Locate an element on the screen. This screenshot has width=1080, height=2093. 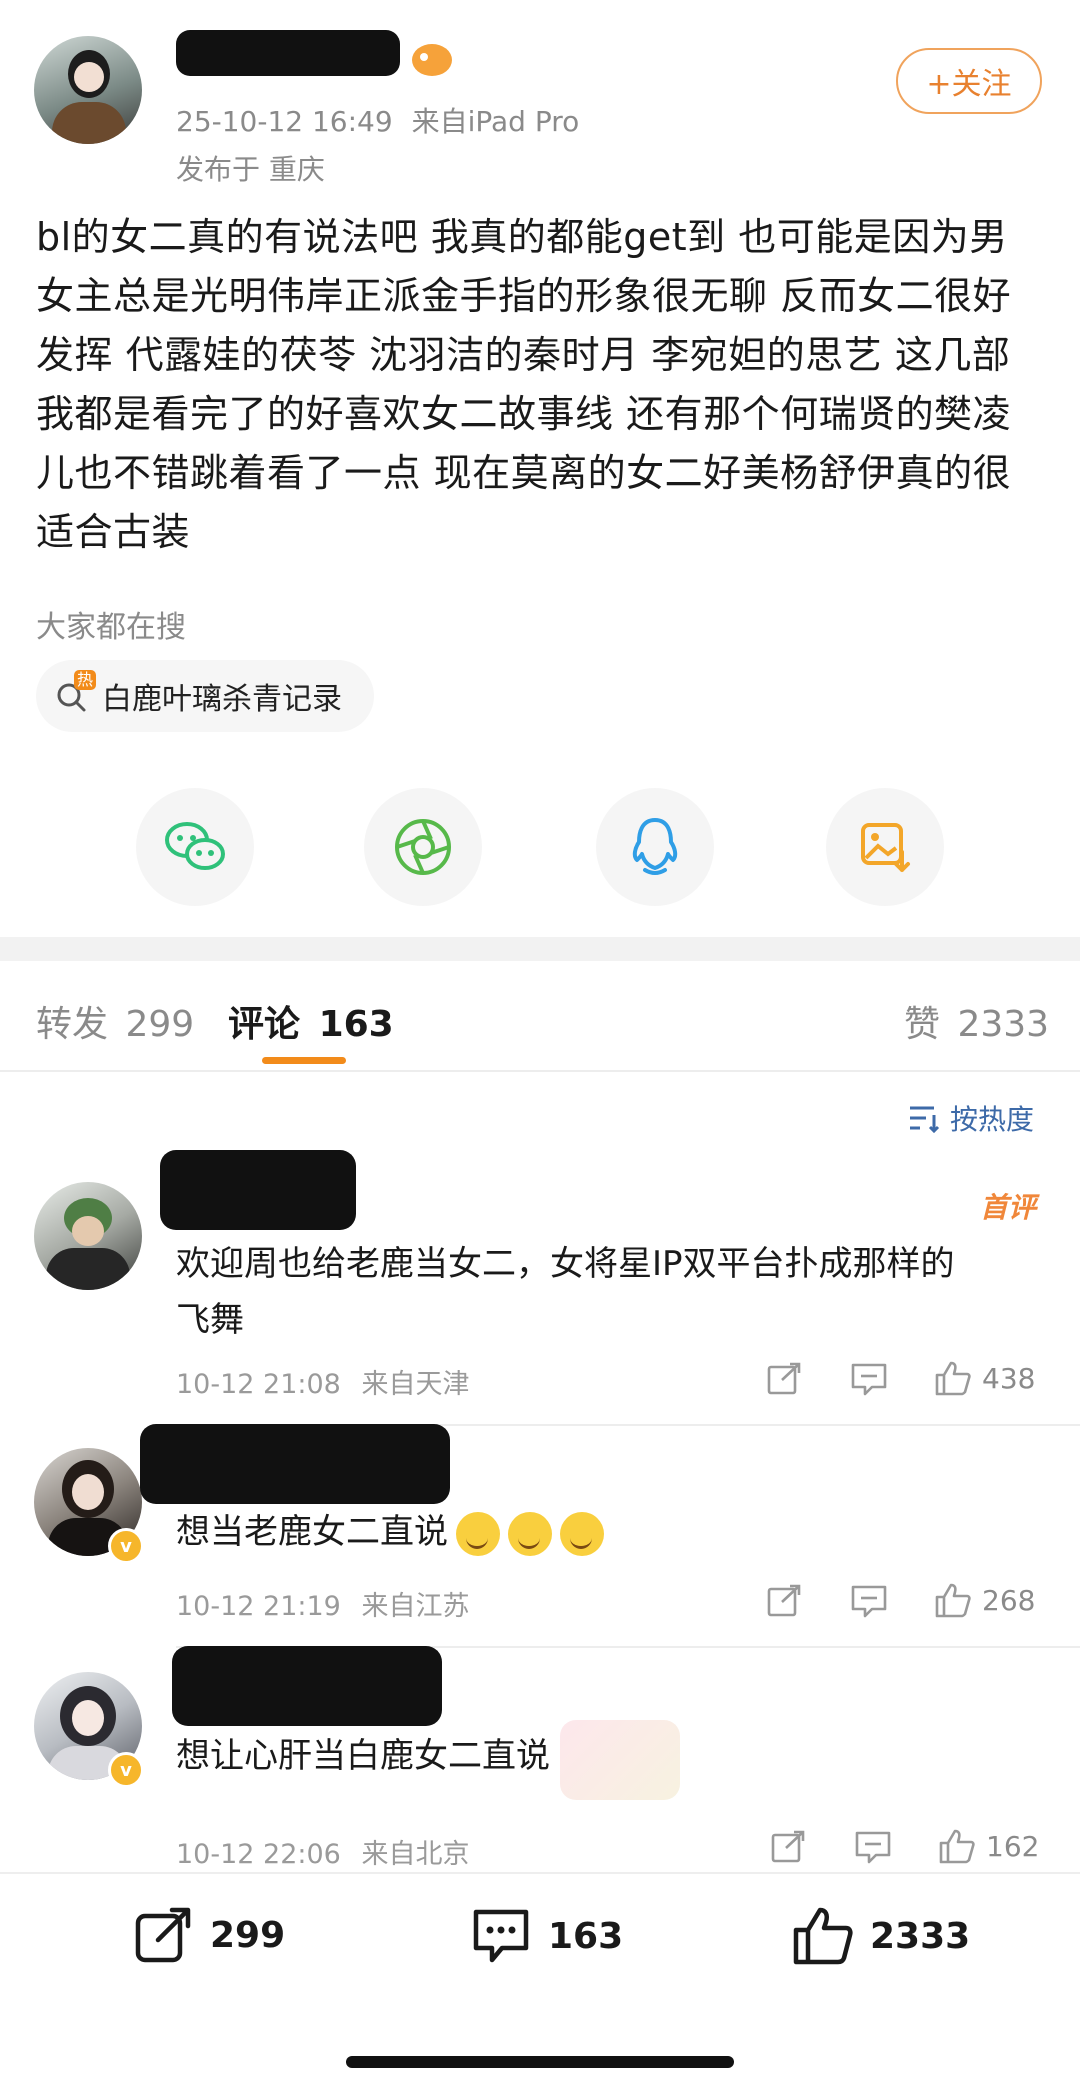
bottom-repost-button: 299 is located at coordinates (209, 1935).